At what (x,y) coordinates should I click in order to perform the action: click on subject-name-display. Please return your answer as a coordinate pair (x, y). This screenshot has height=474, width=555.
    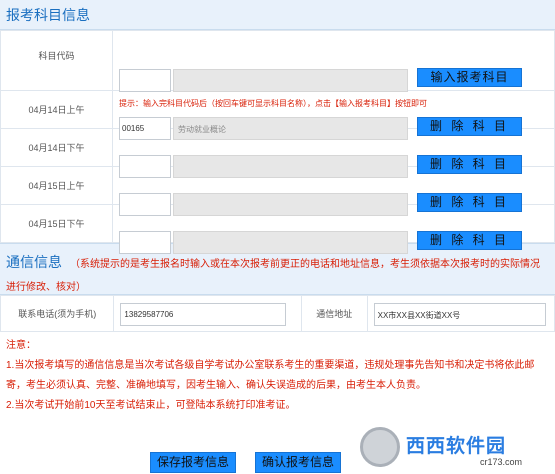
    Looking at the image, I should click on (290, 80).